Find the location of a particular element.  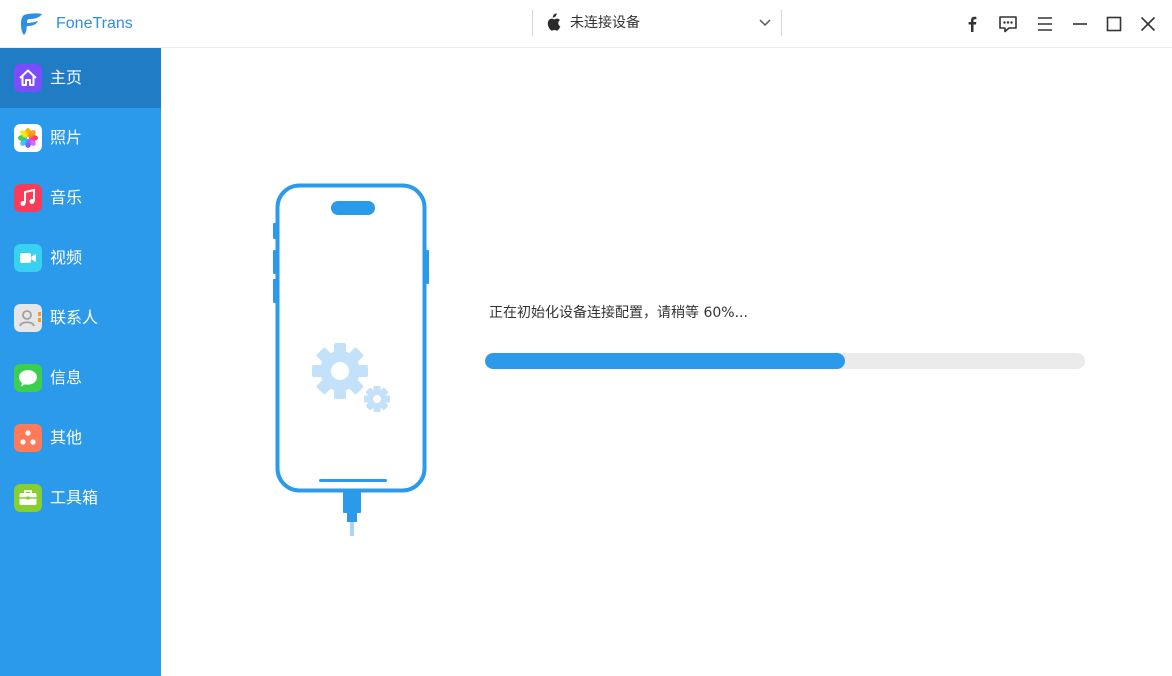

sidebar-item-label: 联系人 is located at coordinates (74, 317).